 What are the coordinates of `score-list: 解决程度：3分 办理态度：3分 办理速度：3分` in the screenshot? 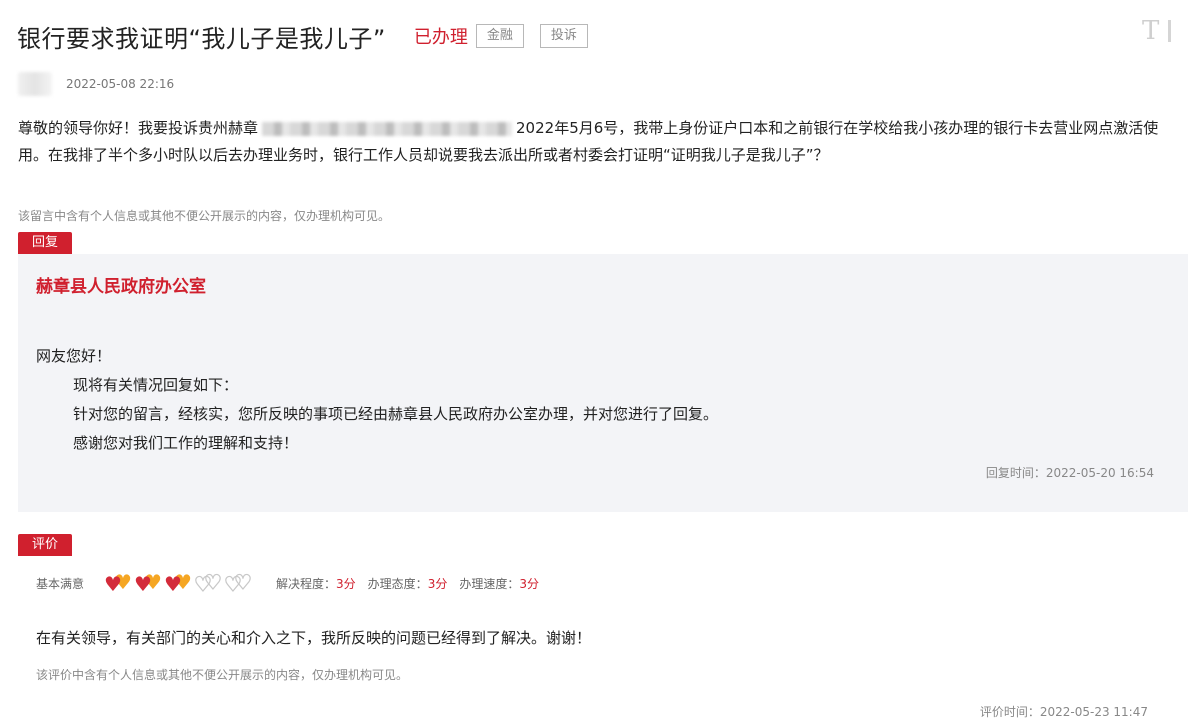 It's located at (413, 583).